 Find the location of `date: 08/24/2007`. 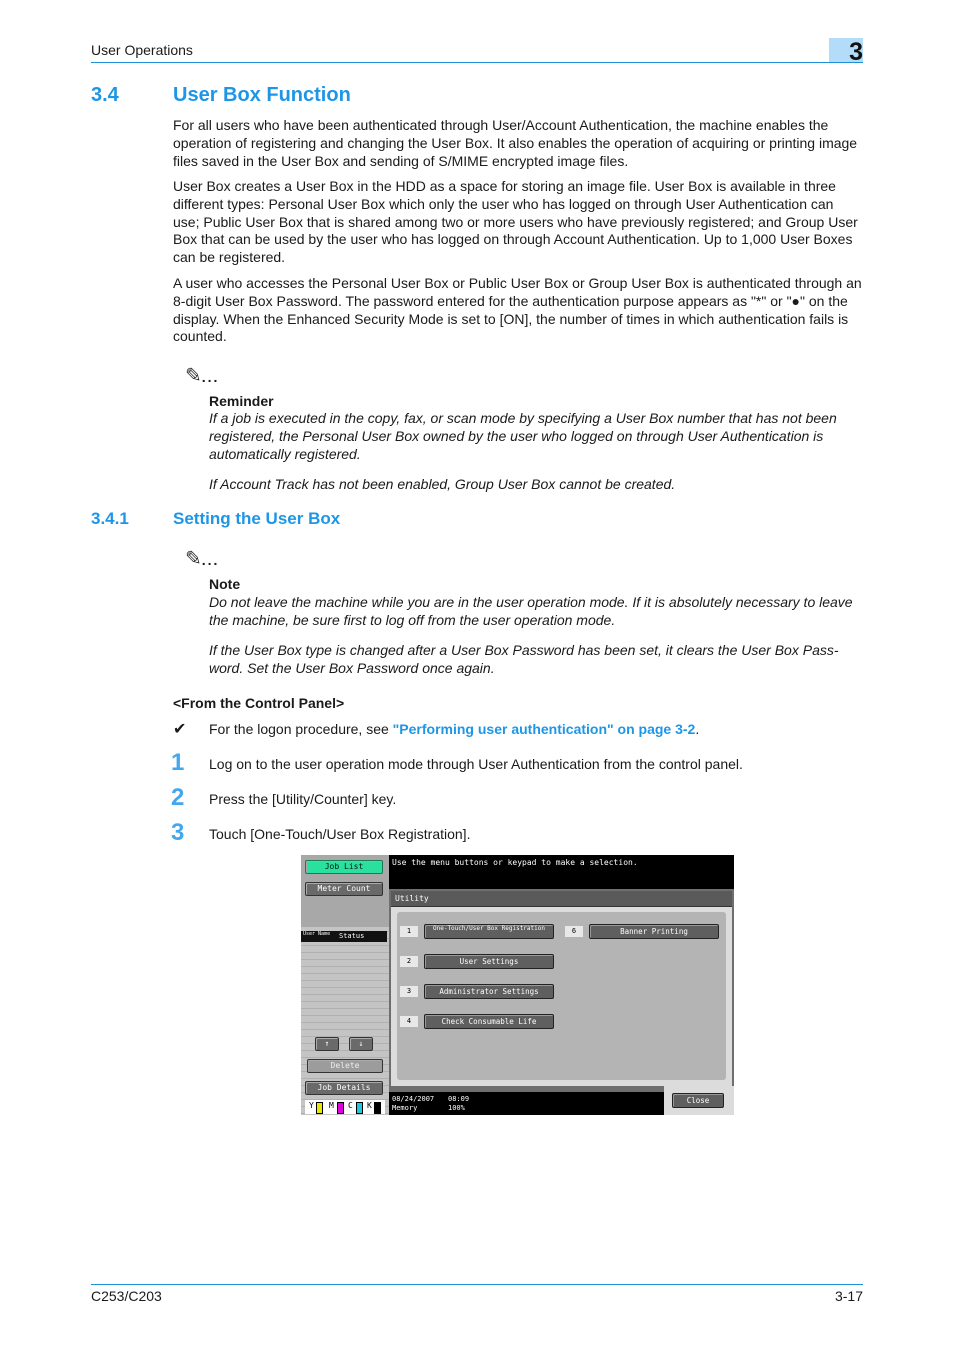

date: 08/24/2007 is located at coordinates (413, 1099).